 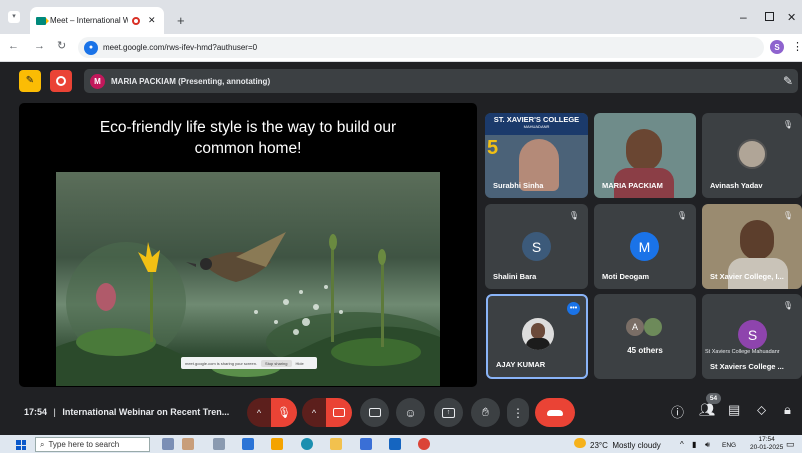 What do you see at coordinates (635, 327) in the screenshot?
I see `others-avatar-initial: A` at bounding box center [635, 327].